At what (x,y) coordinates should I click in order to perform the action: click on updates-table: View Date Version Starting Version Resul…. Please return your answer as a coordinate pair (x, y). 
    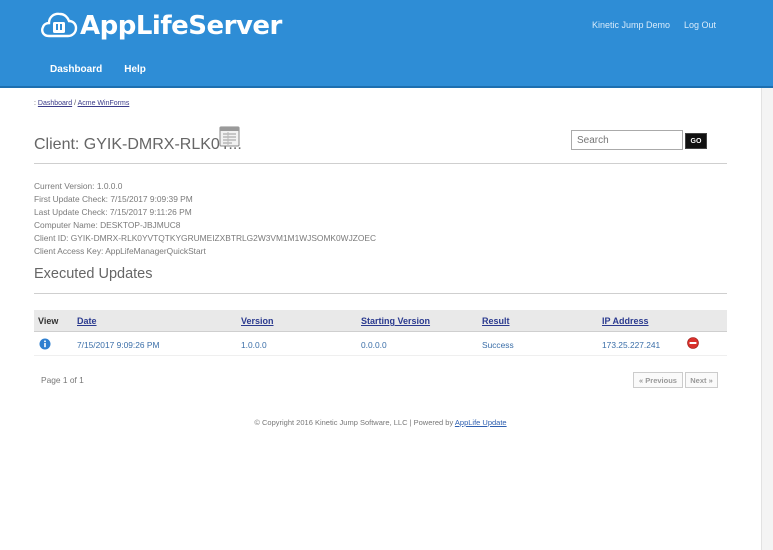
    Looking at the image, I should click on (380, 333).